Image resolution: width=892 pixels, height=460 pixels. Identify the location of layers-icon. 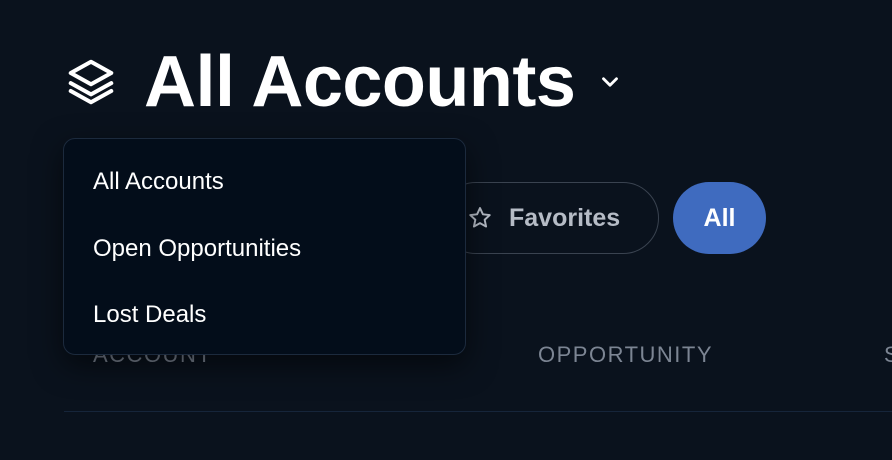
(91, 82).